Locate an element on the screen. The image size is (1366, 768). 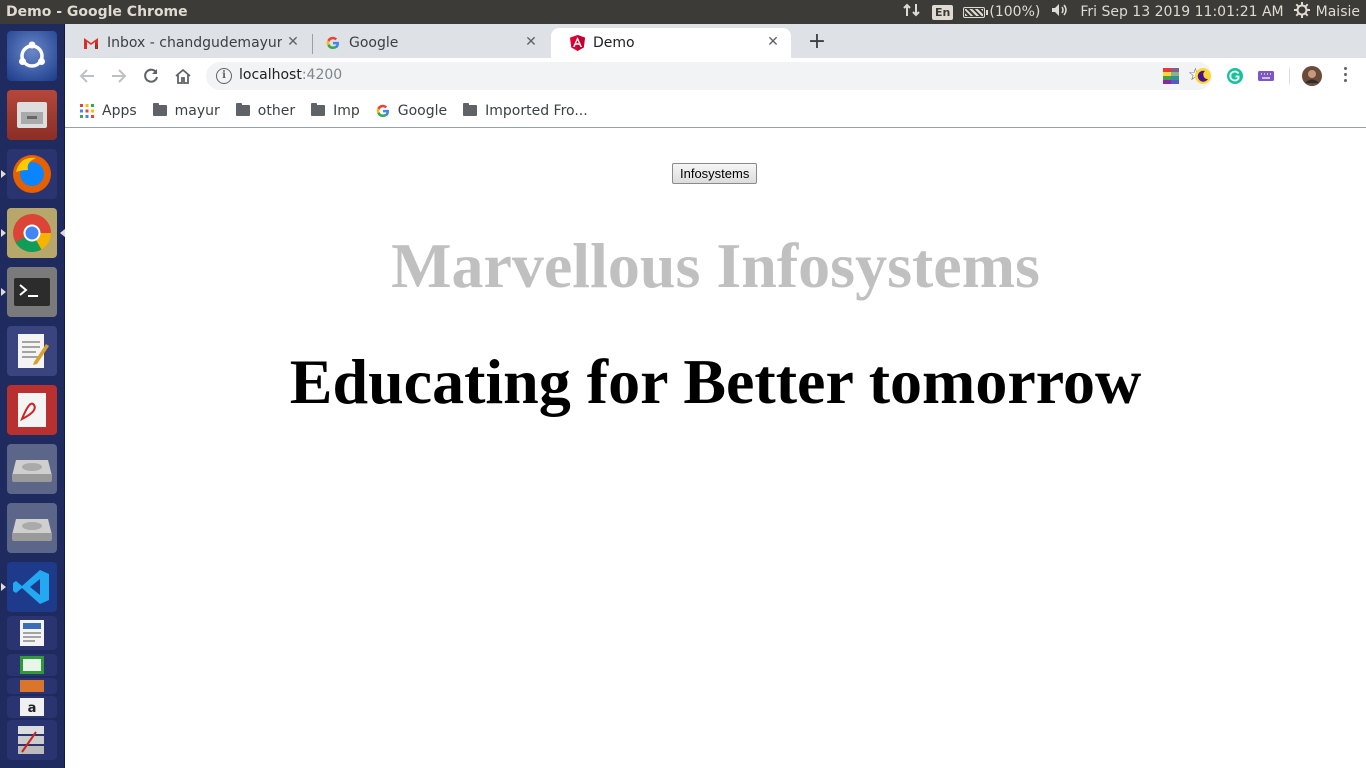
svg-text: a is located at coordinates (32, 708).